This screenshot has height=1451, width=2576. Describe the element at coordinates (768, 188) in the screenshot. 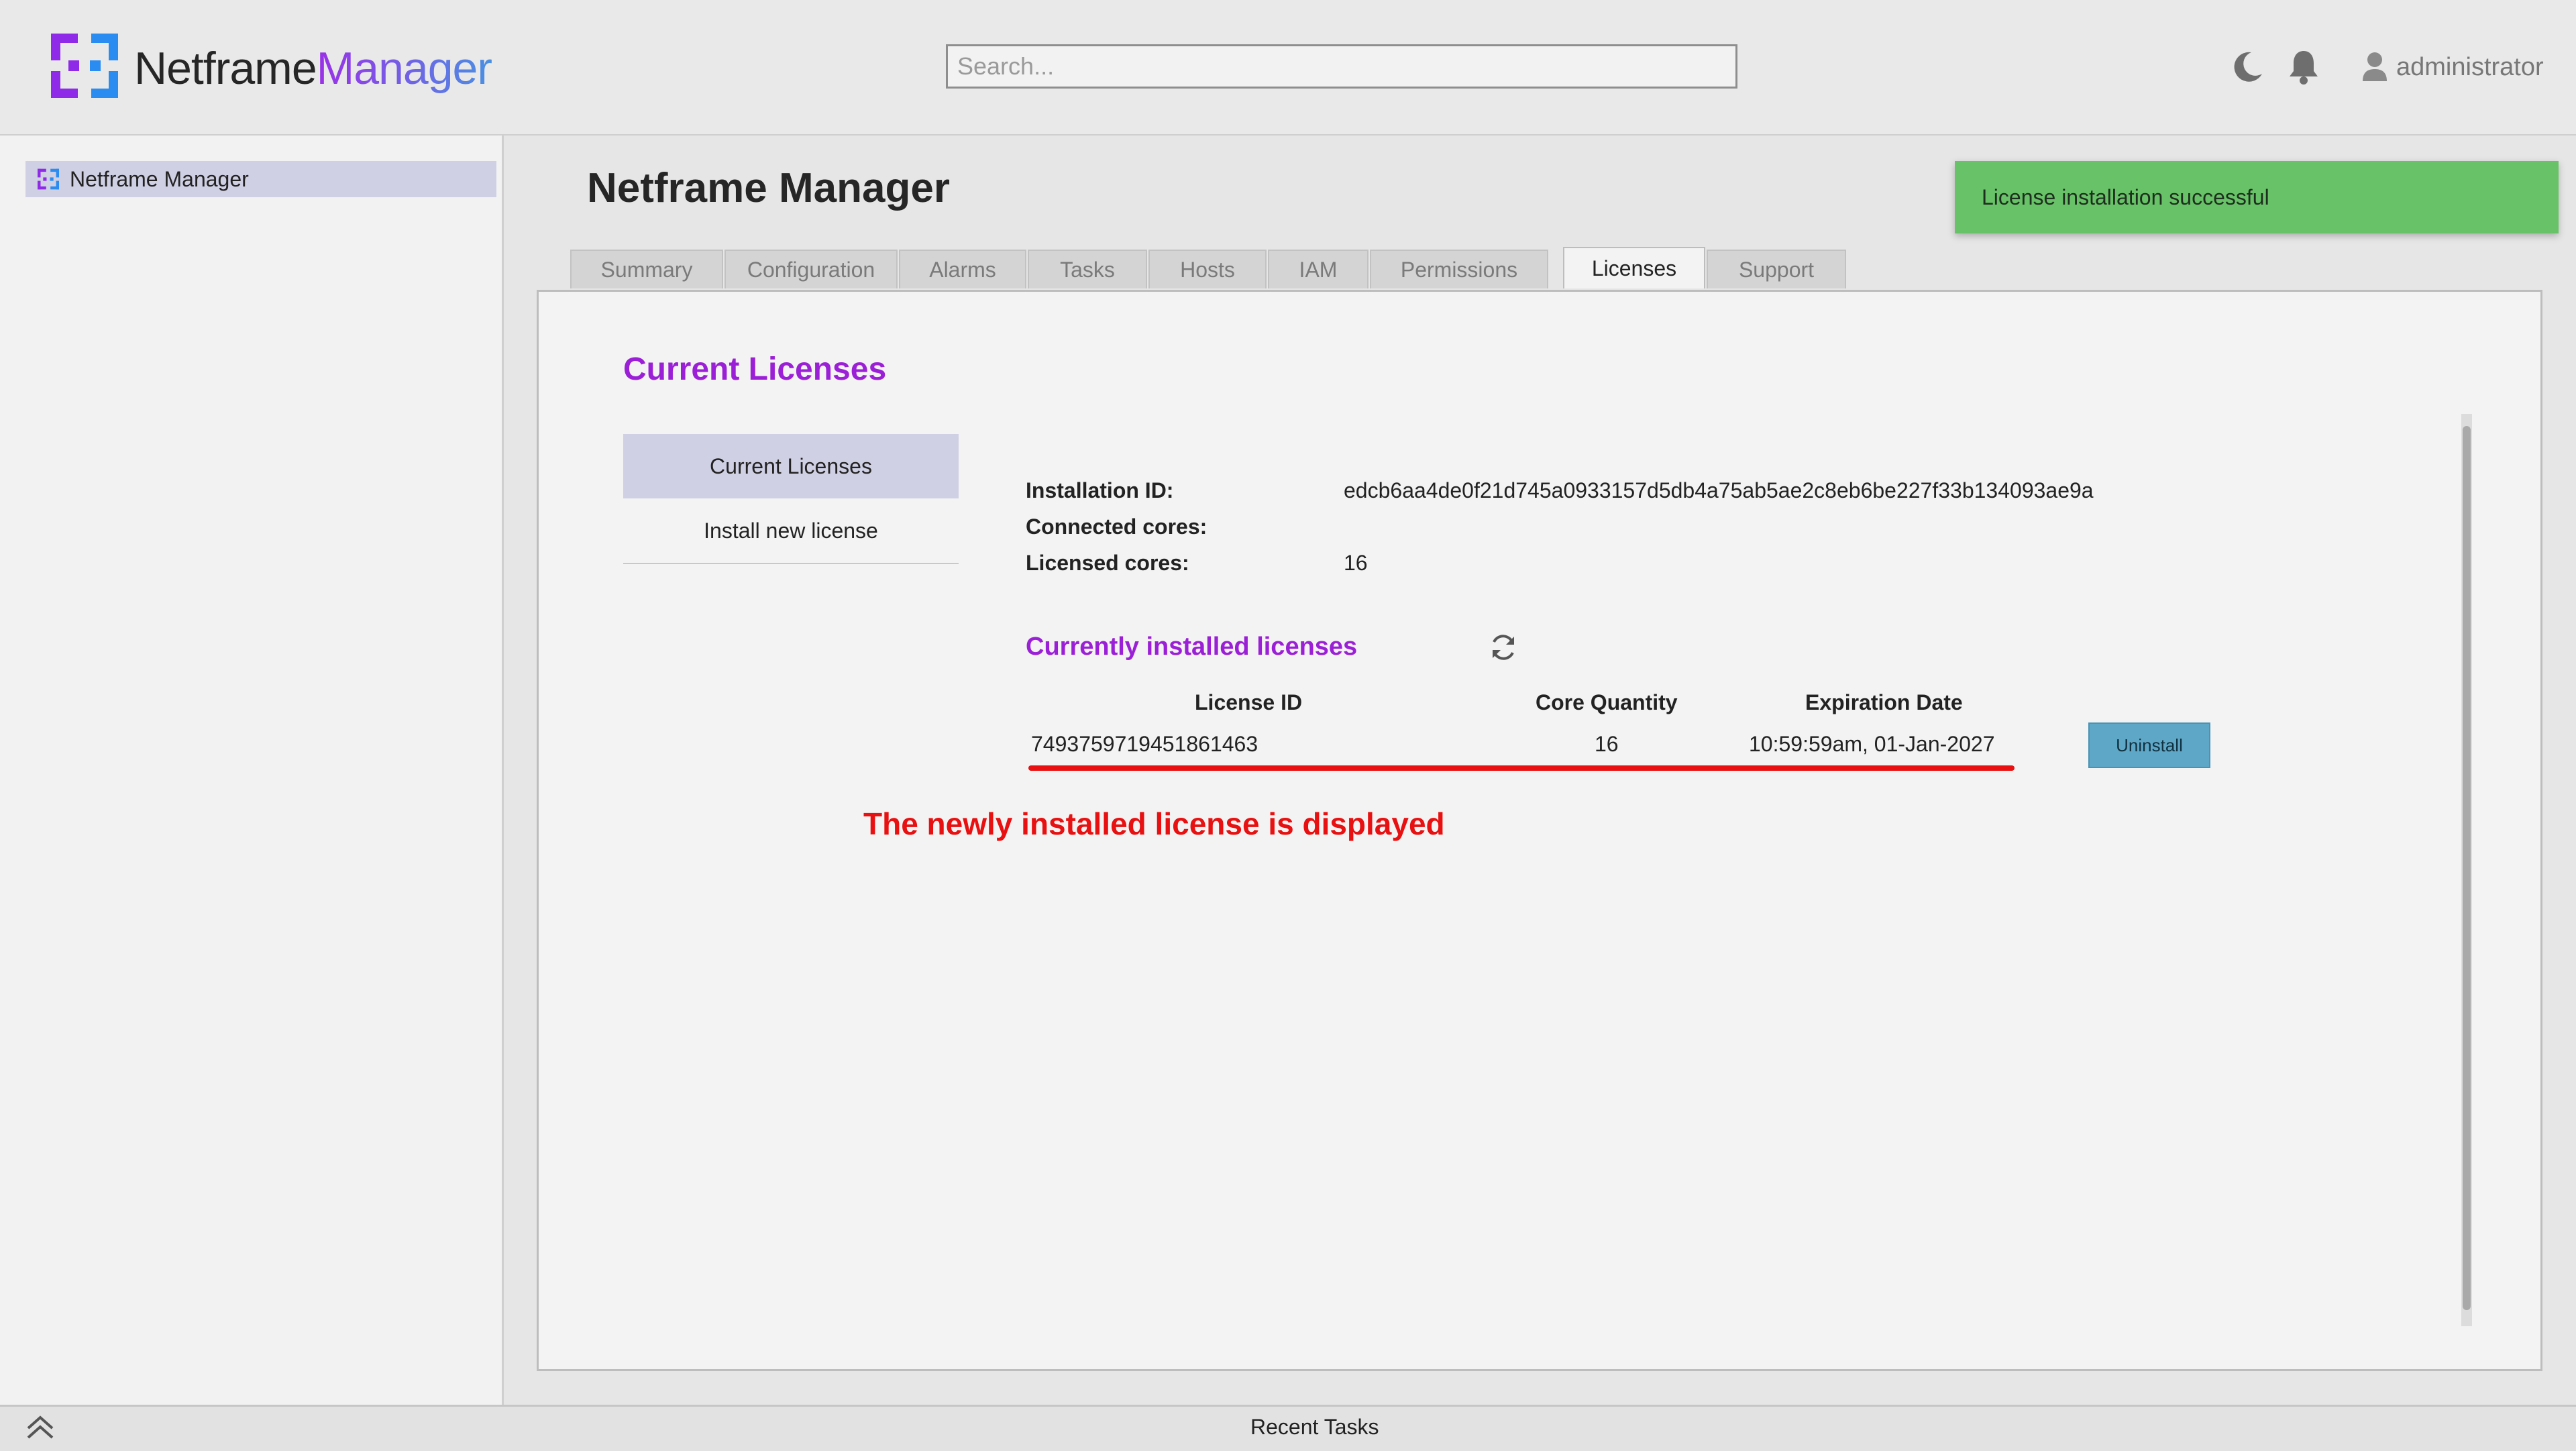

I see `page-title: Netframe Manager` at that location.